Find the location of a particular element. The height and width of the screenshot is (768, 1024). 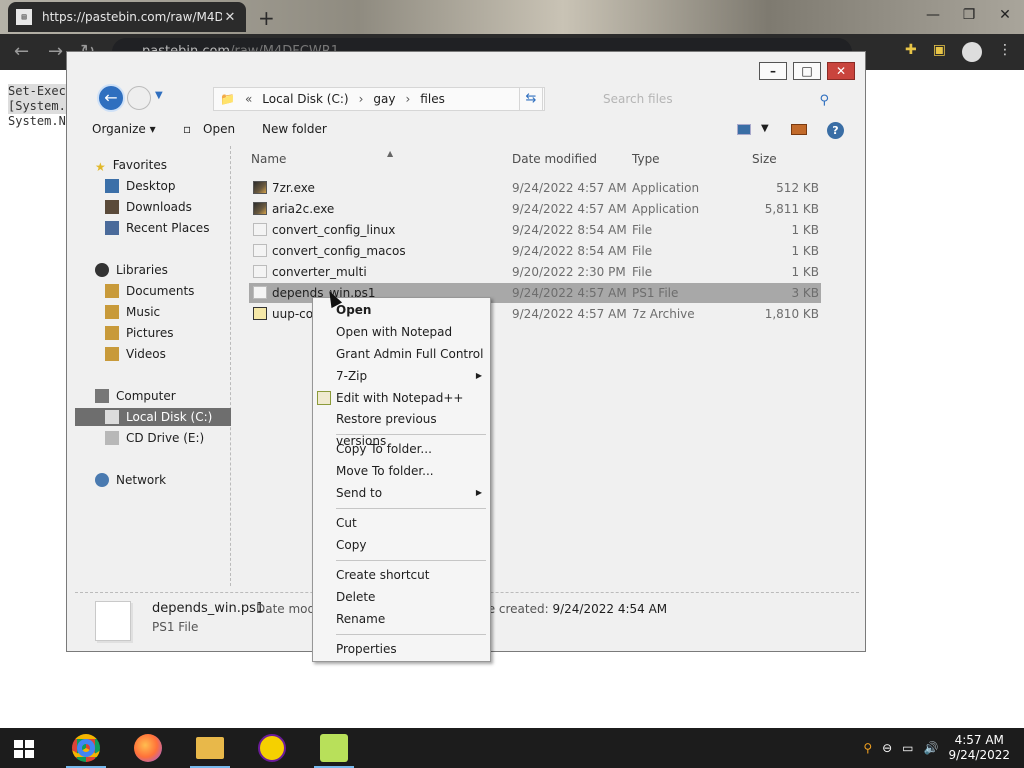

browser-minimize-button: — is located at coordinates (933, 15).